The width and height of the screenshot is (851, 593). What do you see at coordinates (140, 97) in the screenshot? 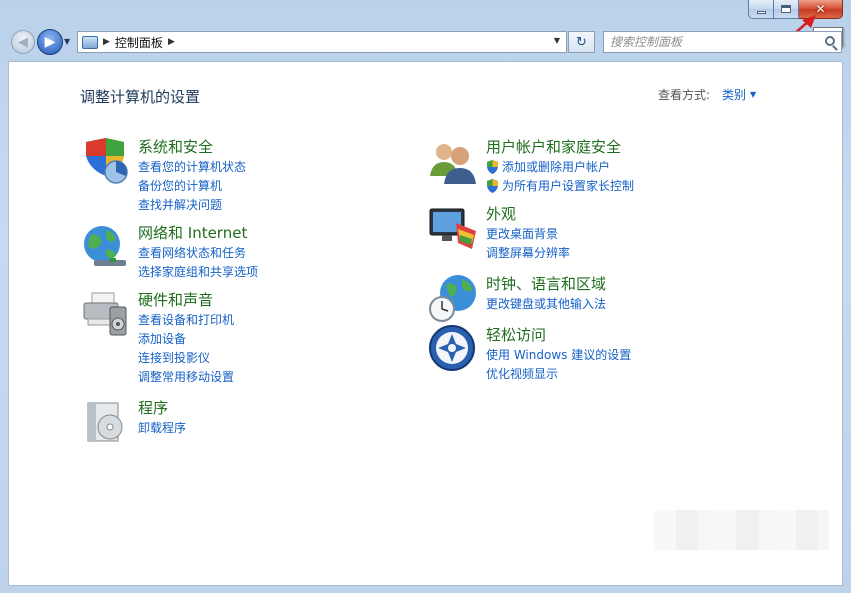
I see `page-title: 调整计算机的设置` at bounding box center [140, 97].